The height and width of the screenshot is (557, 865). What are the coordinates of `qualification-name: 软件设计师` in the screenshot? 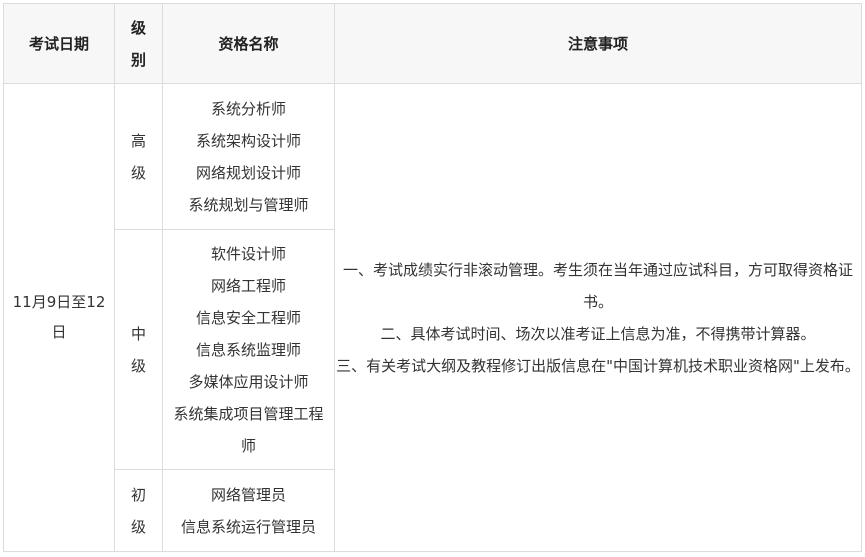 It's located at (248, 253).